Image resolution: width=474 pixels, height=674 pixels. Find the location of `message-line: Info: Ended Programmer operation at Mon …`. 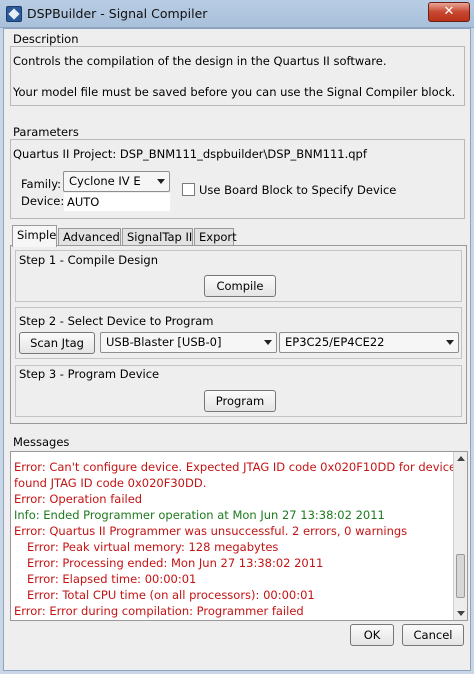

message-line: Info: Ended Programmer operation at Mon … is located at coordinates (199, 515).